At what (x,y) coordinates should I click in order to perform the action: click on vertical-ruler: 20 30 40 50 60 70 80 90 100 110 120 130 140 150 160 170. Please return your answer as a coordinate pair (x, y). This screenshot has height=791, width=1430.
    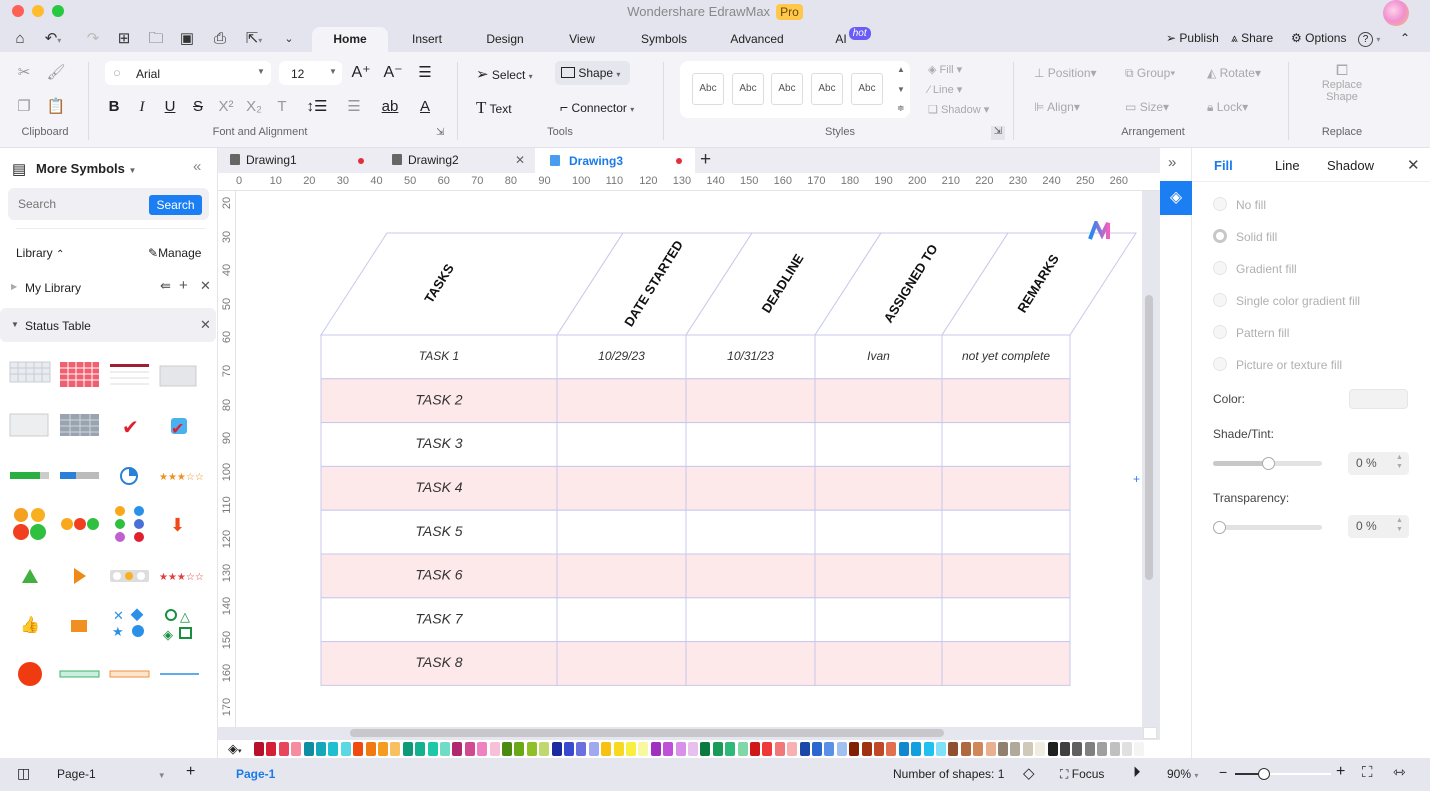
    Looking at the image, I should click on (227, 459).